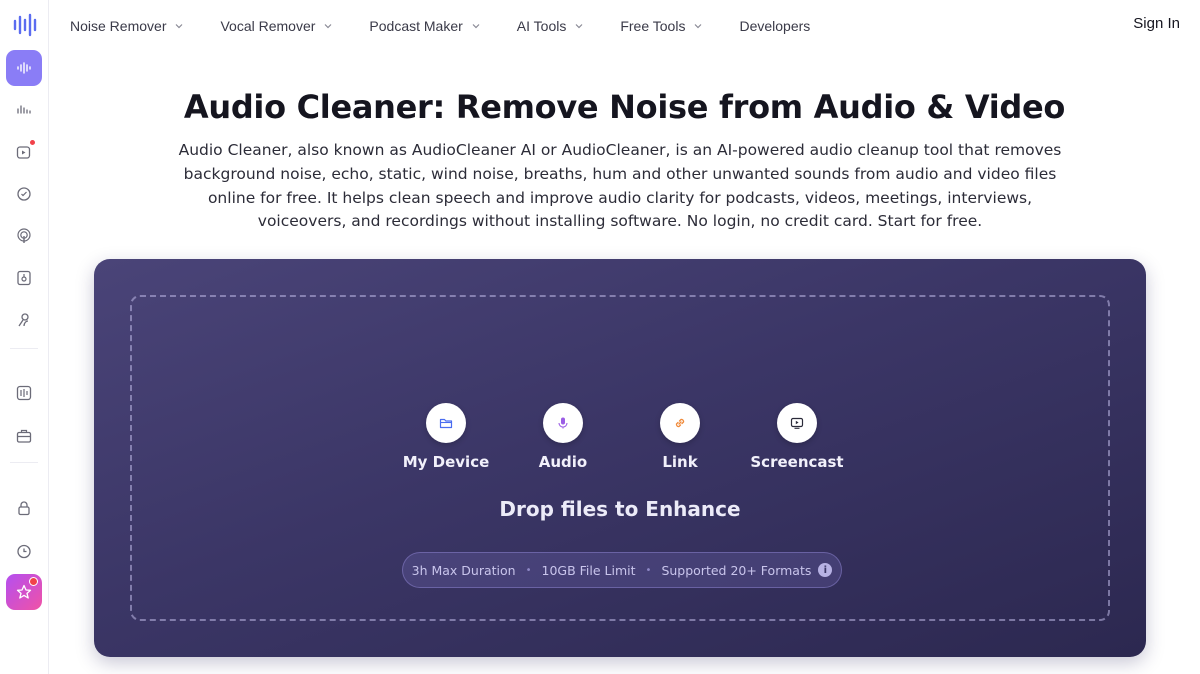  I want to click on screen-icon, so click(797, 423).